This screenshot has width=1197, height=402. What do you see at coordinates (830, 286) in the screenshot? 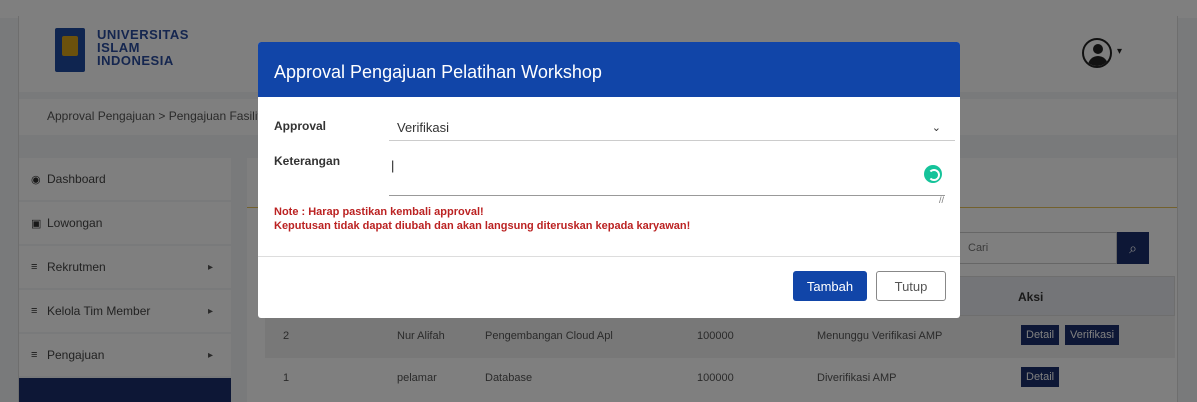
I see `tambah-button: Tambah` at bounding box center [830, 286].